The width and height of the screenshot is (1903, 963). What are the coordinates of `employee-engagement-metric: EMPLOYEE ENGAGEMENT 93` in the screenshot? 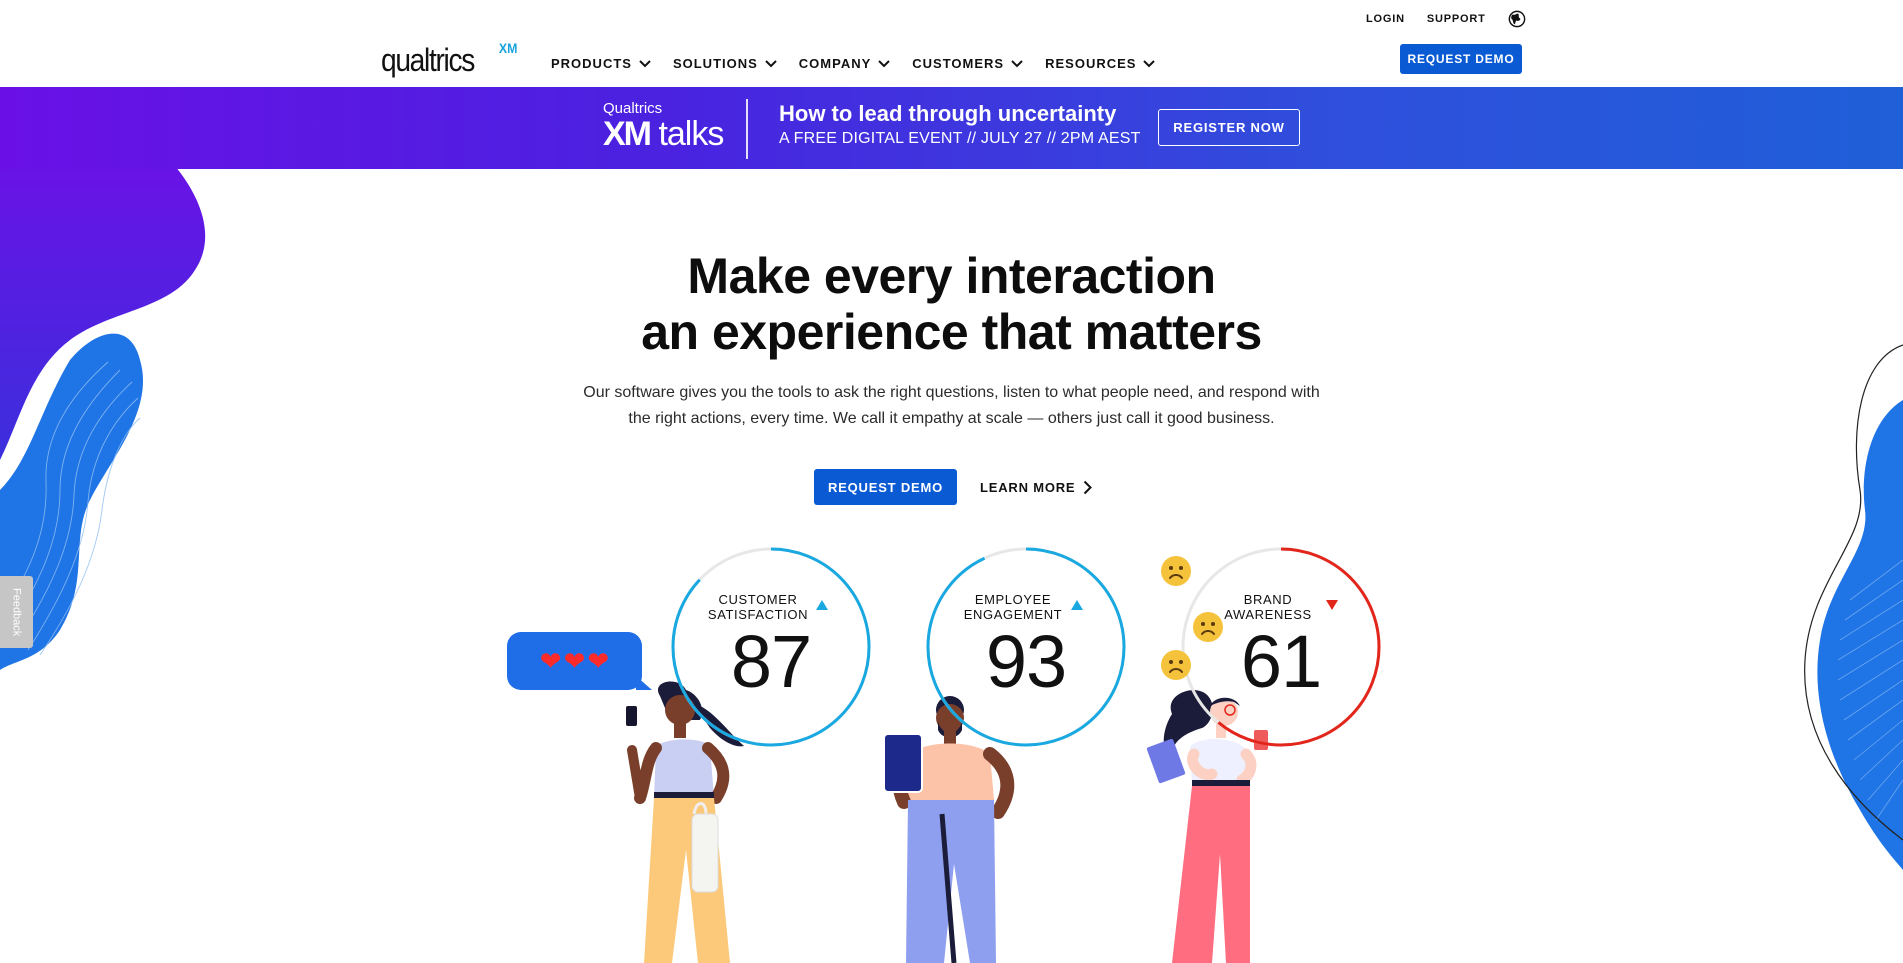 It's located at (1026, 647).